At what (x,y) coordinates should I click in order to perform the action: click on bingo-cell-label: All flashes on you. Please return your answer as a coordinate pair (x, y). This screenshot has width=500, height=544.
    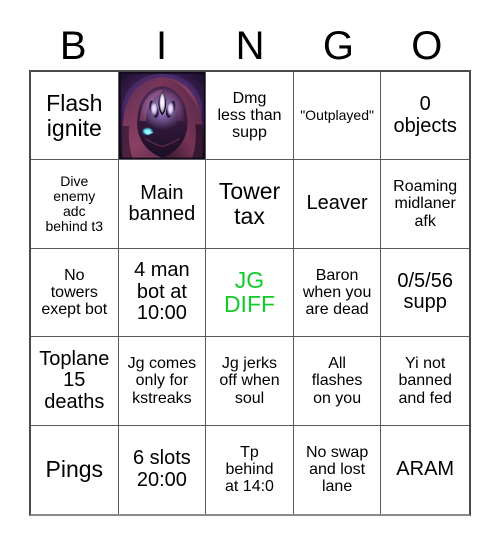
    Looking at the image, I should click on (337, 380).